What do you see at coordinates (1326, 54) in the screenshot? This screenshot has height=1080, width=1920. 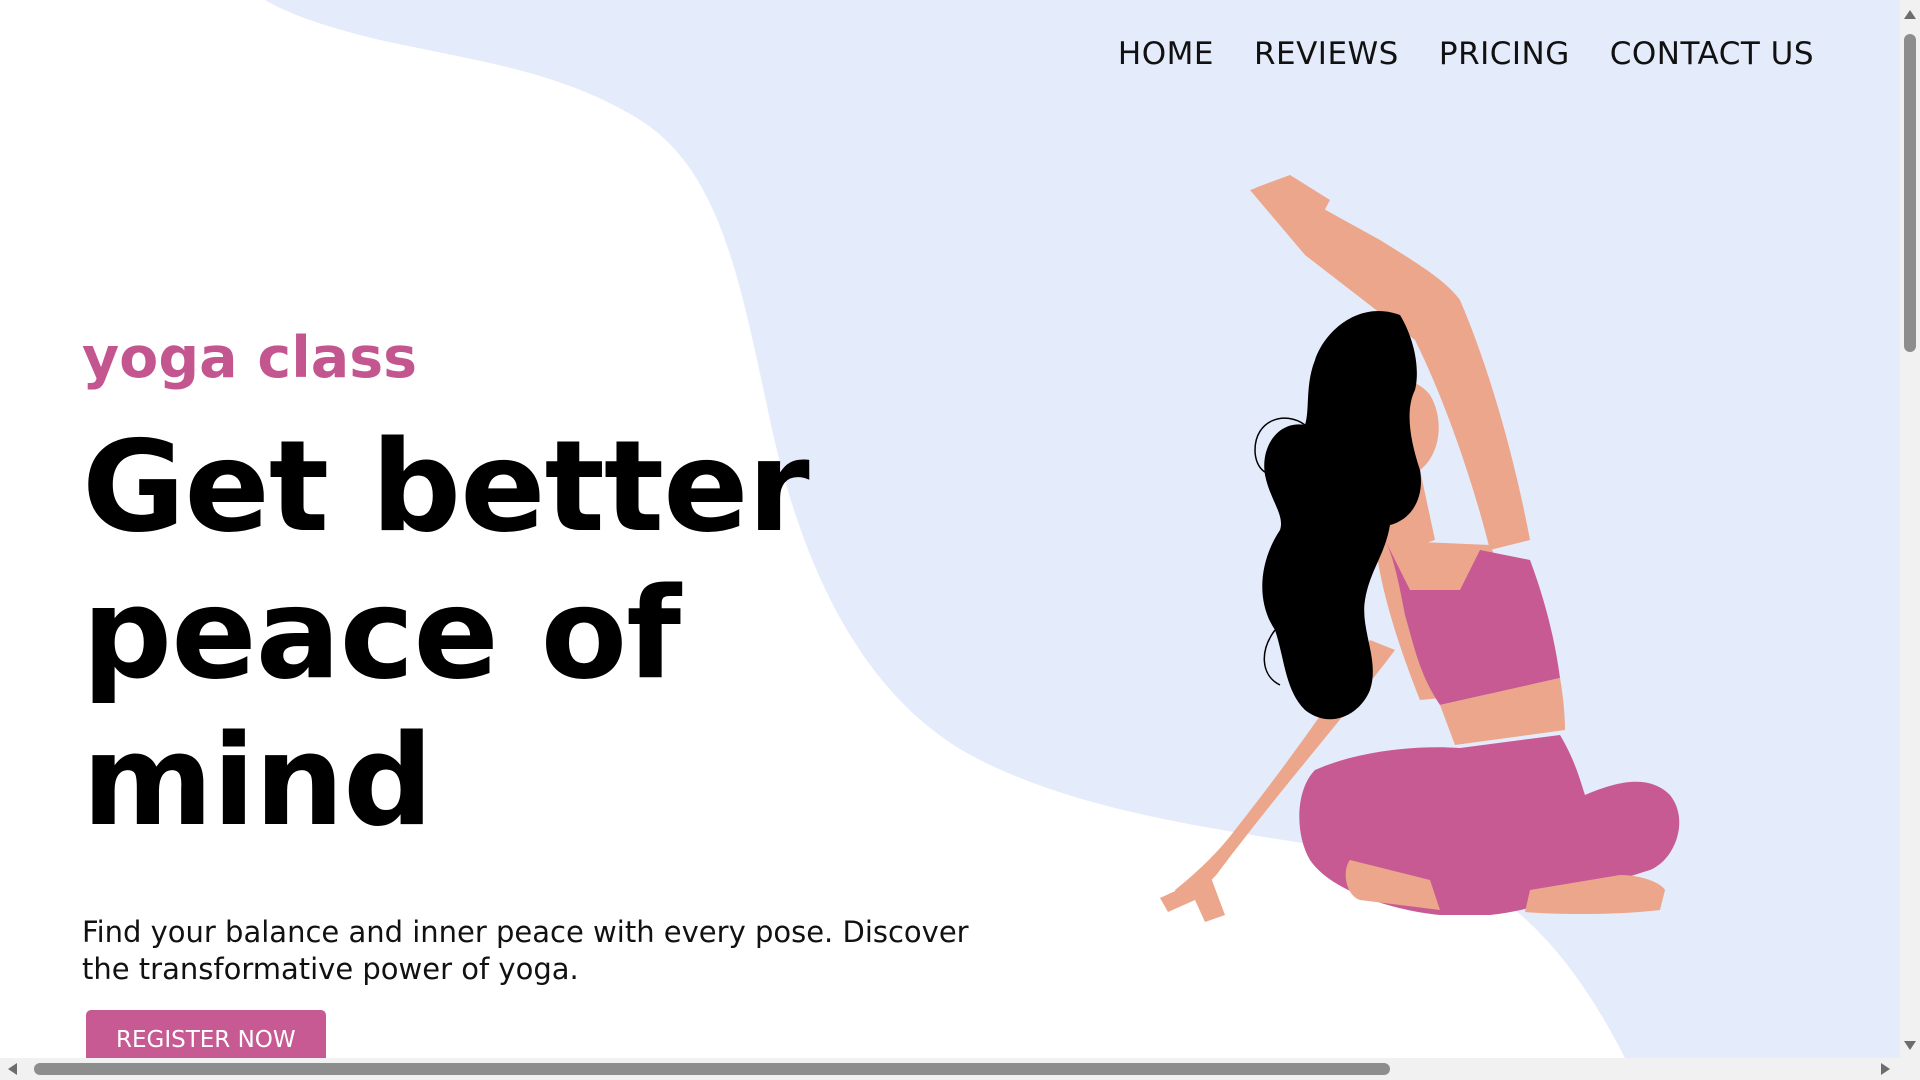 I see `nav-reviews: REVIEWS` at bounding box center [1326, 54].